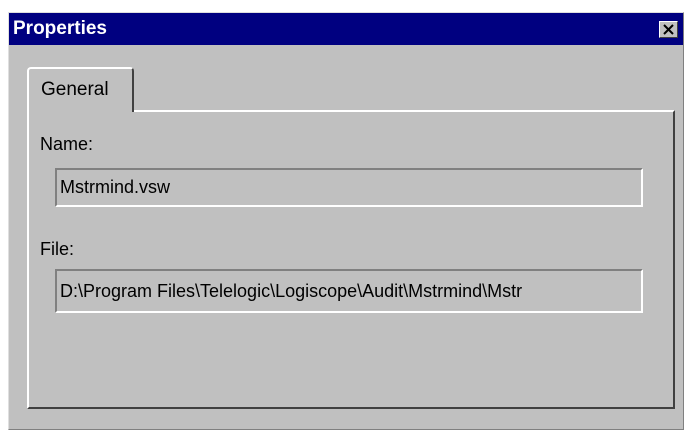 This screenshot has width=688, height=434. Describe the element at coordinates (57, 249) in the screenshot. I see `file-label: File:` at that location.